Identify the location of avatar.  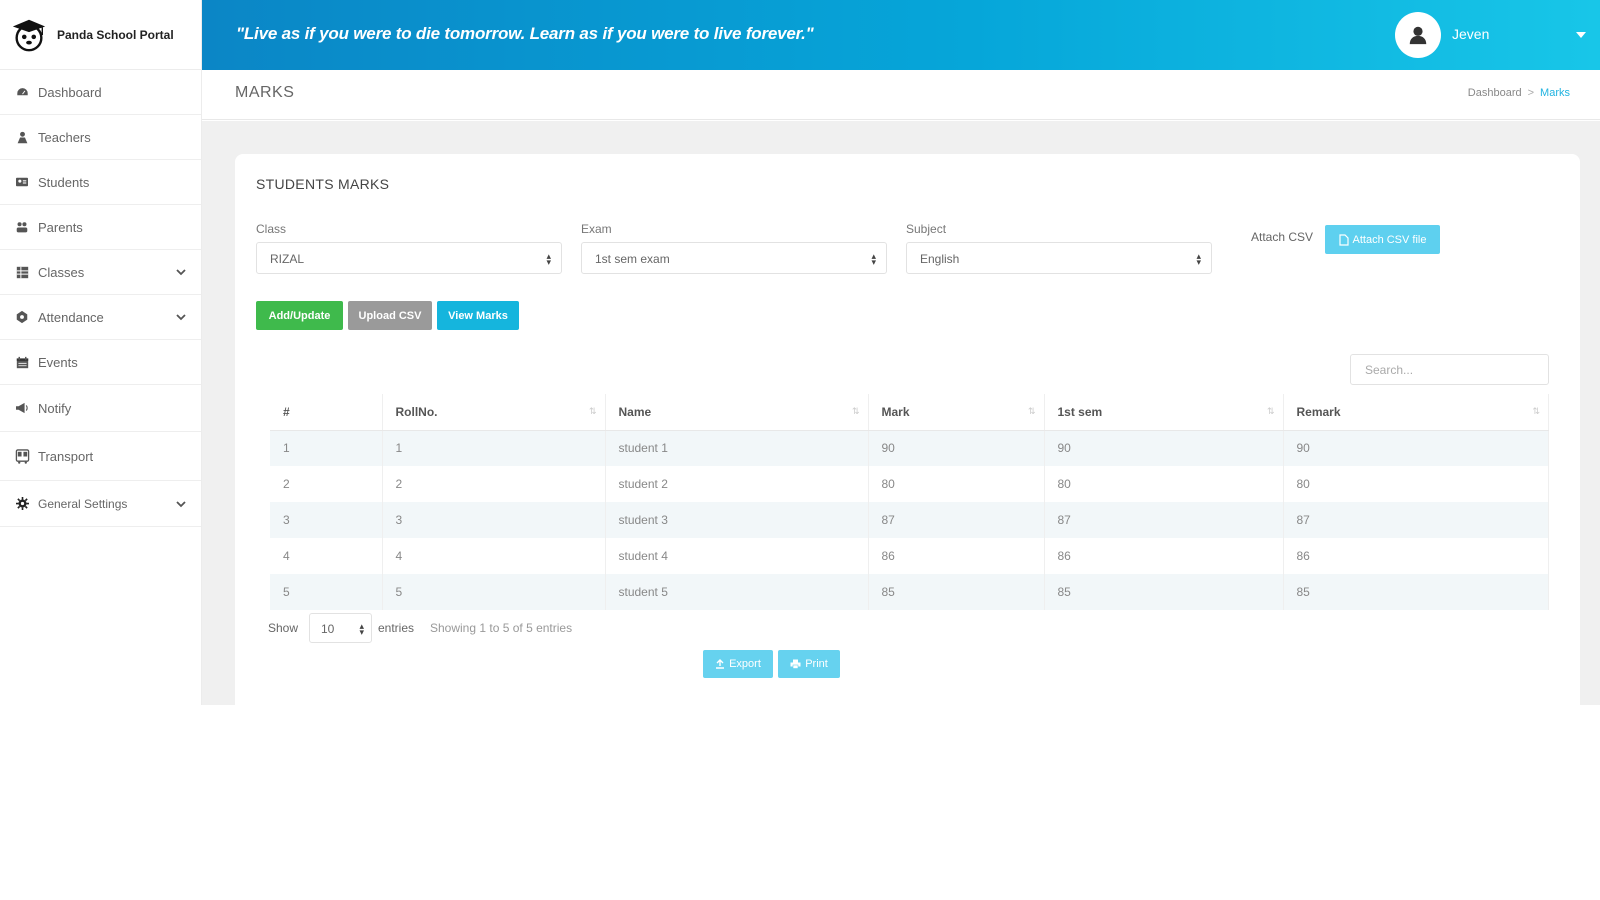
(1418, 35).